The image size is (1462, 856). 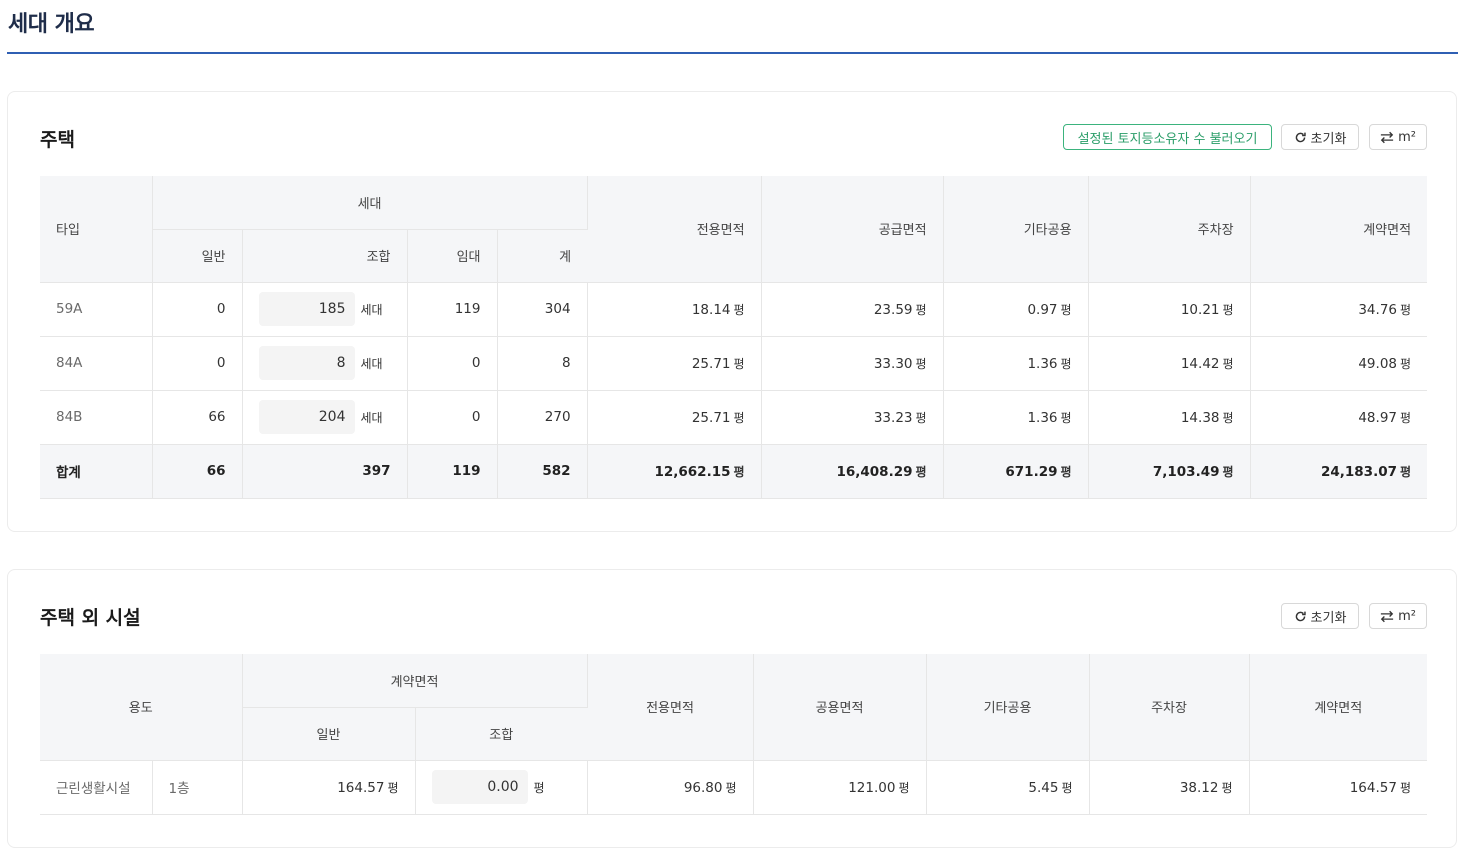 I want to click on row-other: 0.97 평, so click(x=1016, y=309).